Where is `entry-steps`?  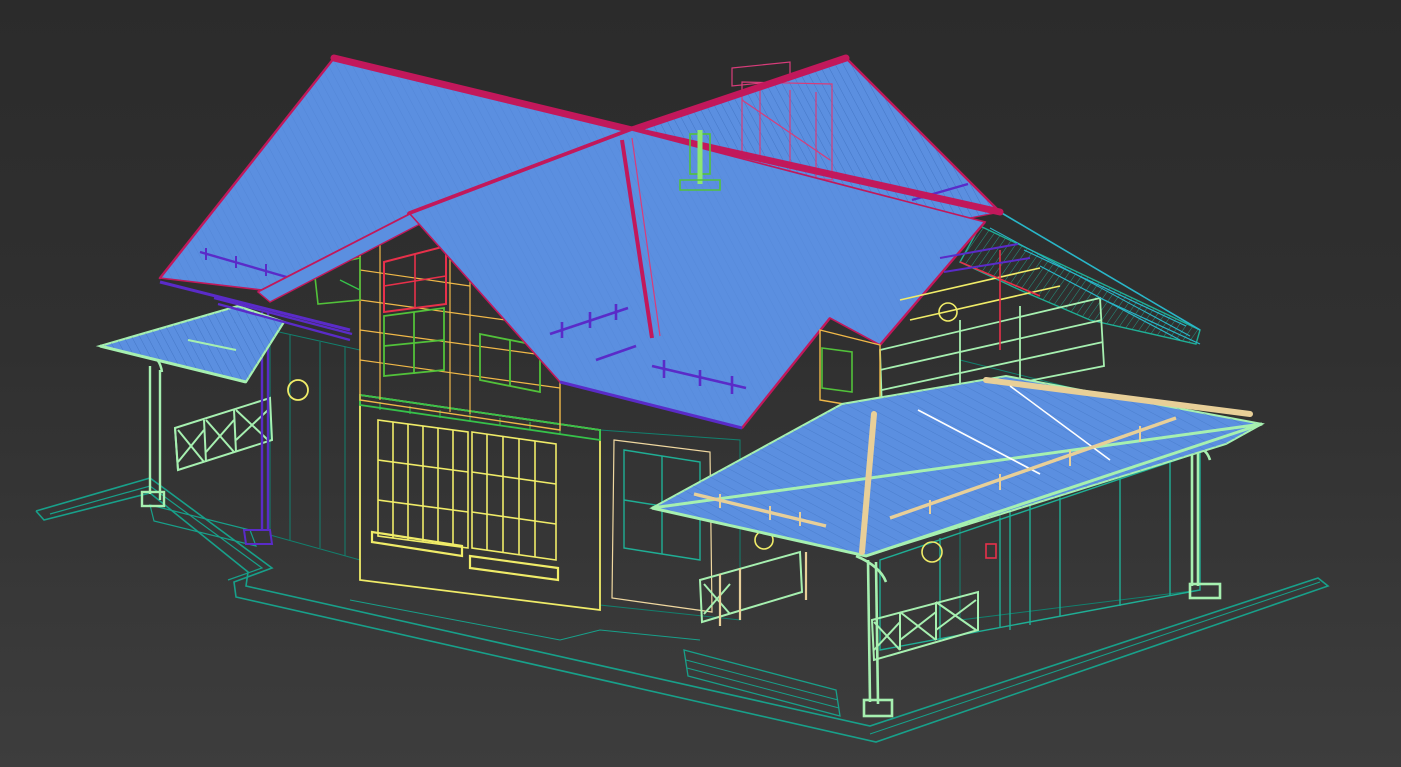 entry-steps is located at coordinates (495, 610).